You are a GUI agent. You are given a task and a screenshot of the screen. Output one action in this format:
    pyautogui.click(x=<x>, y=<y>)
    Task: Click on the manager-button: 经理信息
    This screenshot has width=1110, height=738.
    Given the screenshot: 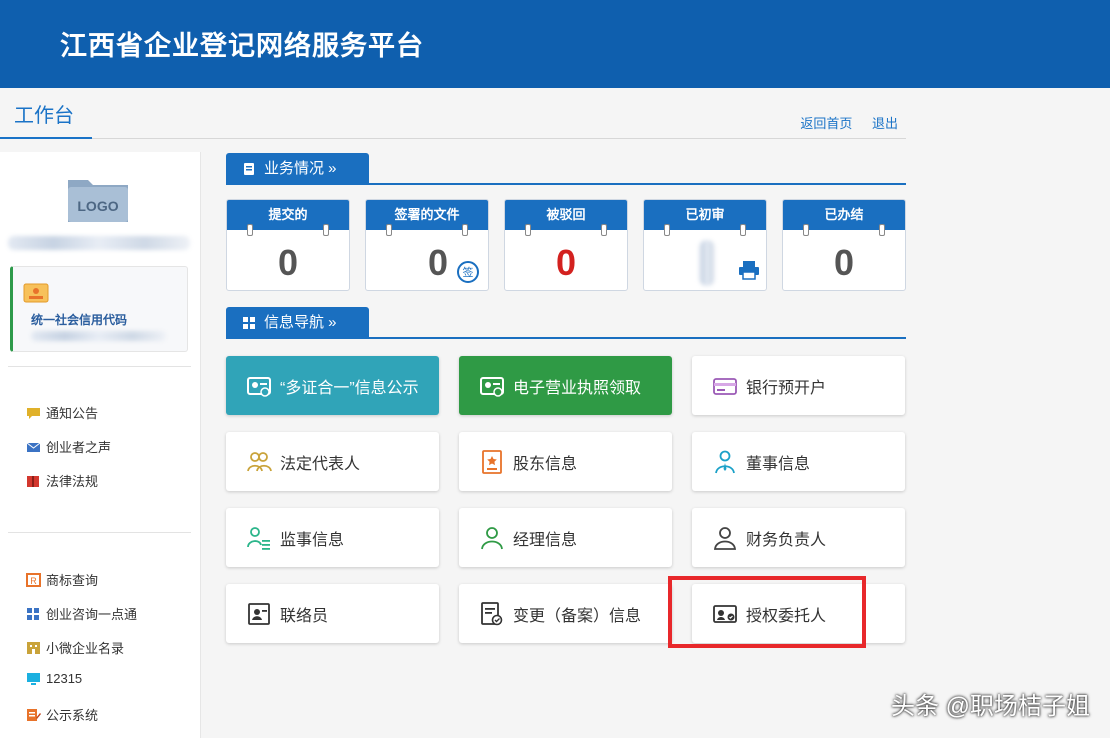 What is the action you would take?
    pyautogui.click(x=565, y=537)
    